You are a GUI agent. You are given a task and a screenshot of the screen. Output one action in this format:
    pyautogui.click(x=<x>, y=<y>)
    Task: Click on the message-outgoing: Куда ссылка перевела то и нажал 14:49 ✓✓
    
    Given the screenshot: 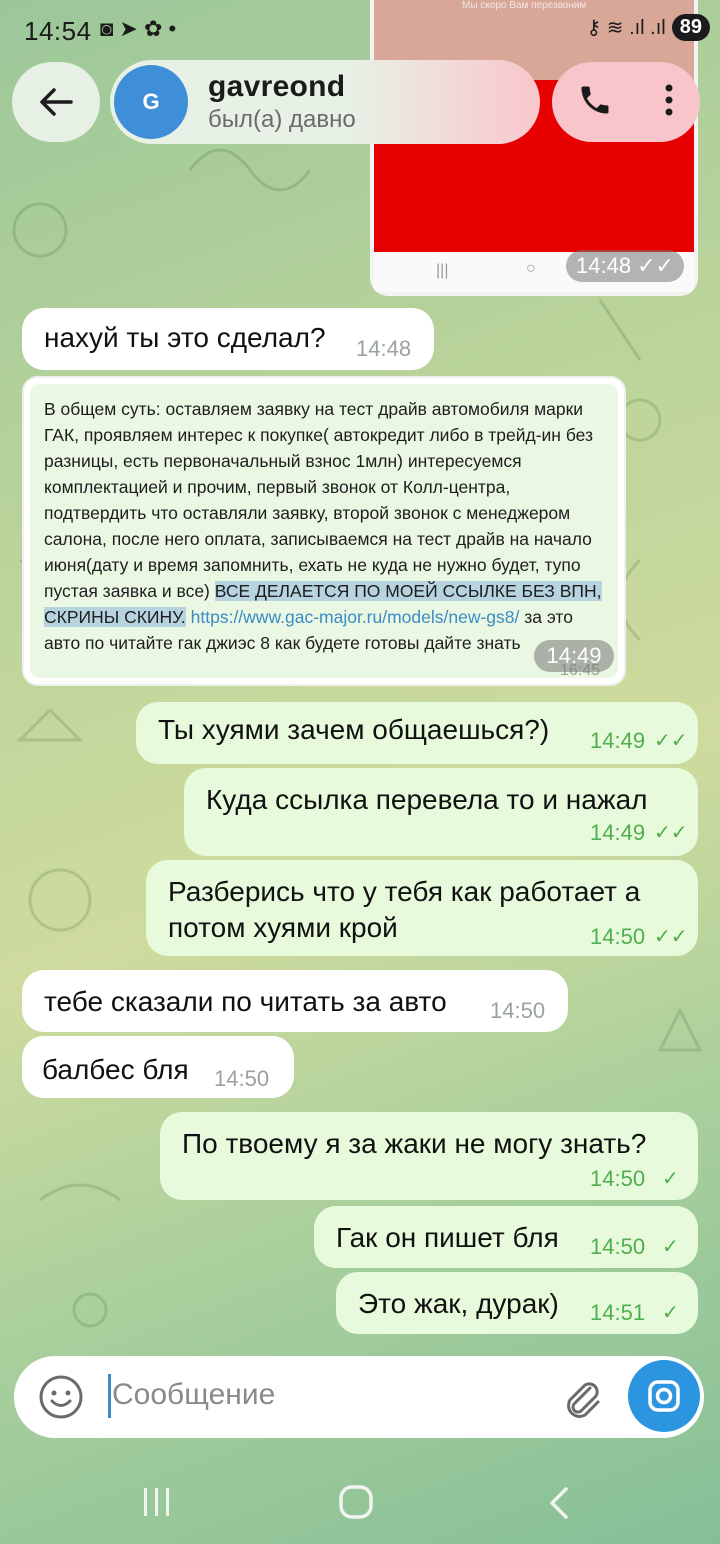 What is the action you would take?
    pyautogui.click(x=441, y=812)
    